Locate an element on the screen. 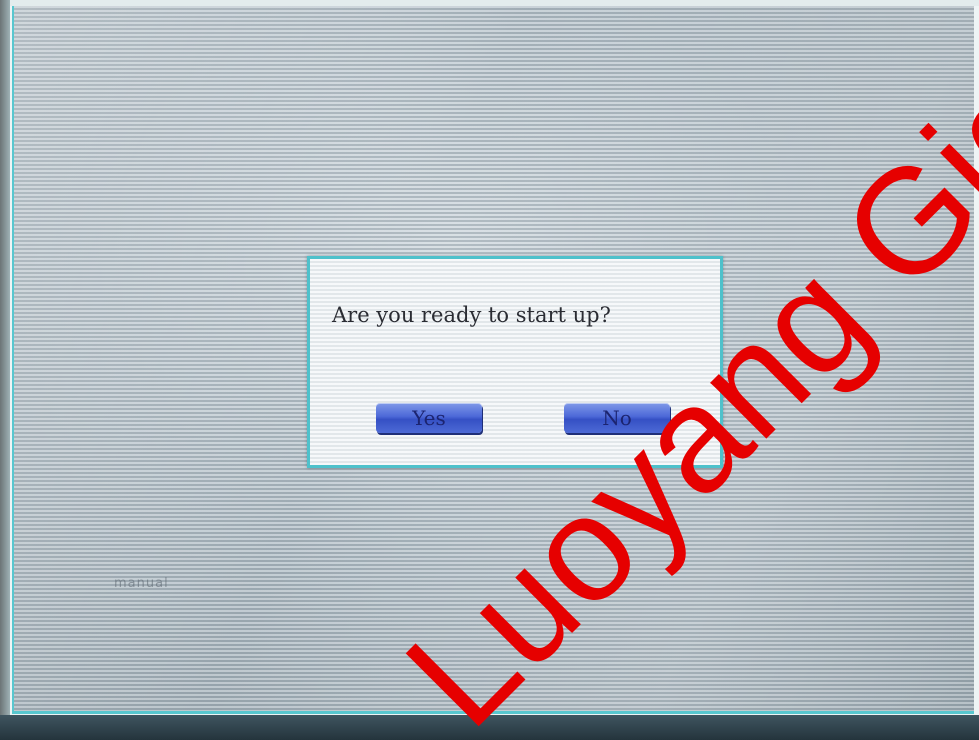  monitor-bezel-left is located at coordinates (5, 370).